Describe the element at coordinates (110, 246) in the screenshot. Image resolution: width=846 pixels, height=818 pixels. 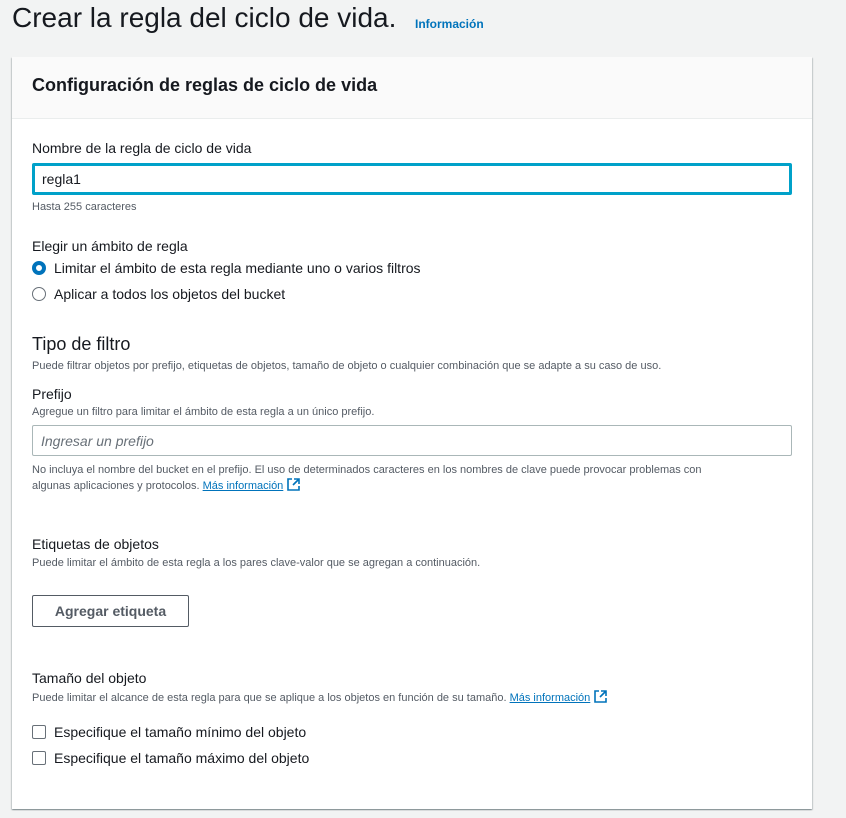
I see `scope-label: Elegir un ámbito de regla` at that location.